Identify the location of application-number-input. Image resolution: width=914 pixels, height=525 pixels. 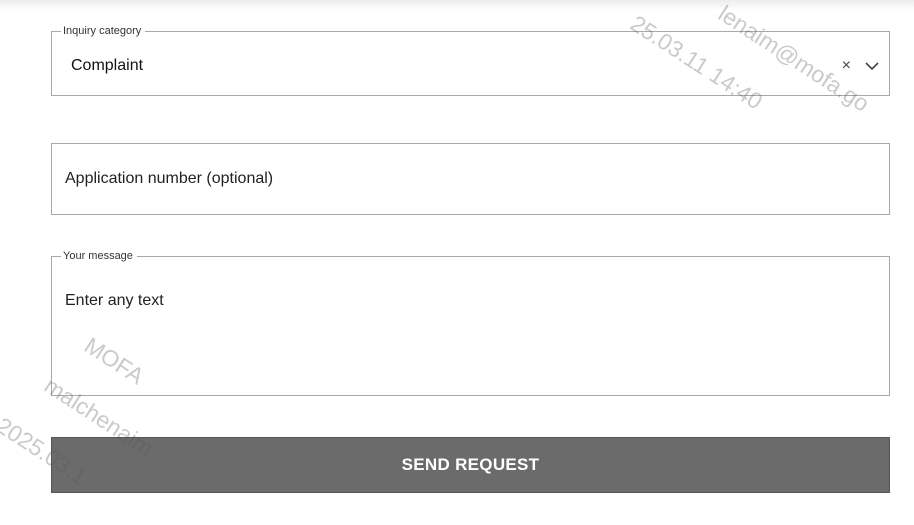
(455, 179).